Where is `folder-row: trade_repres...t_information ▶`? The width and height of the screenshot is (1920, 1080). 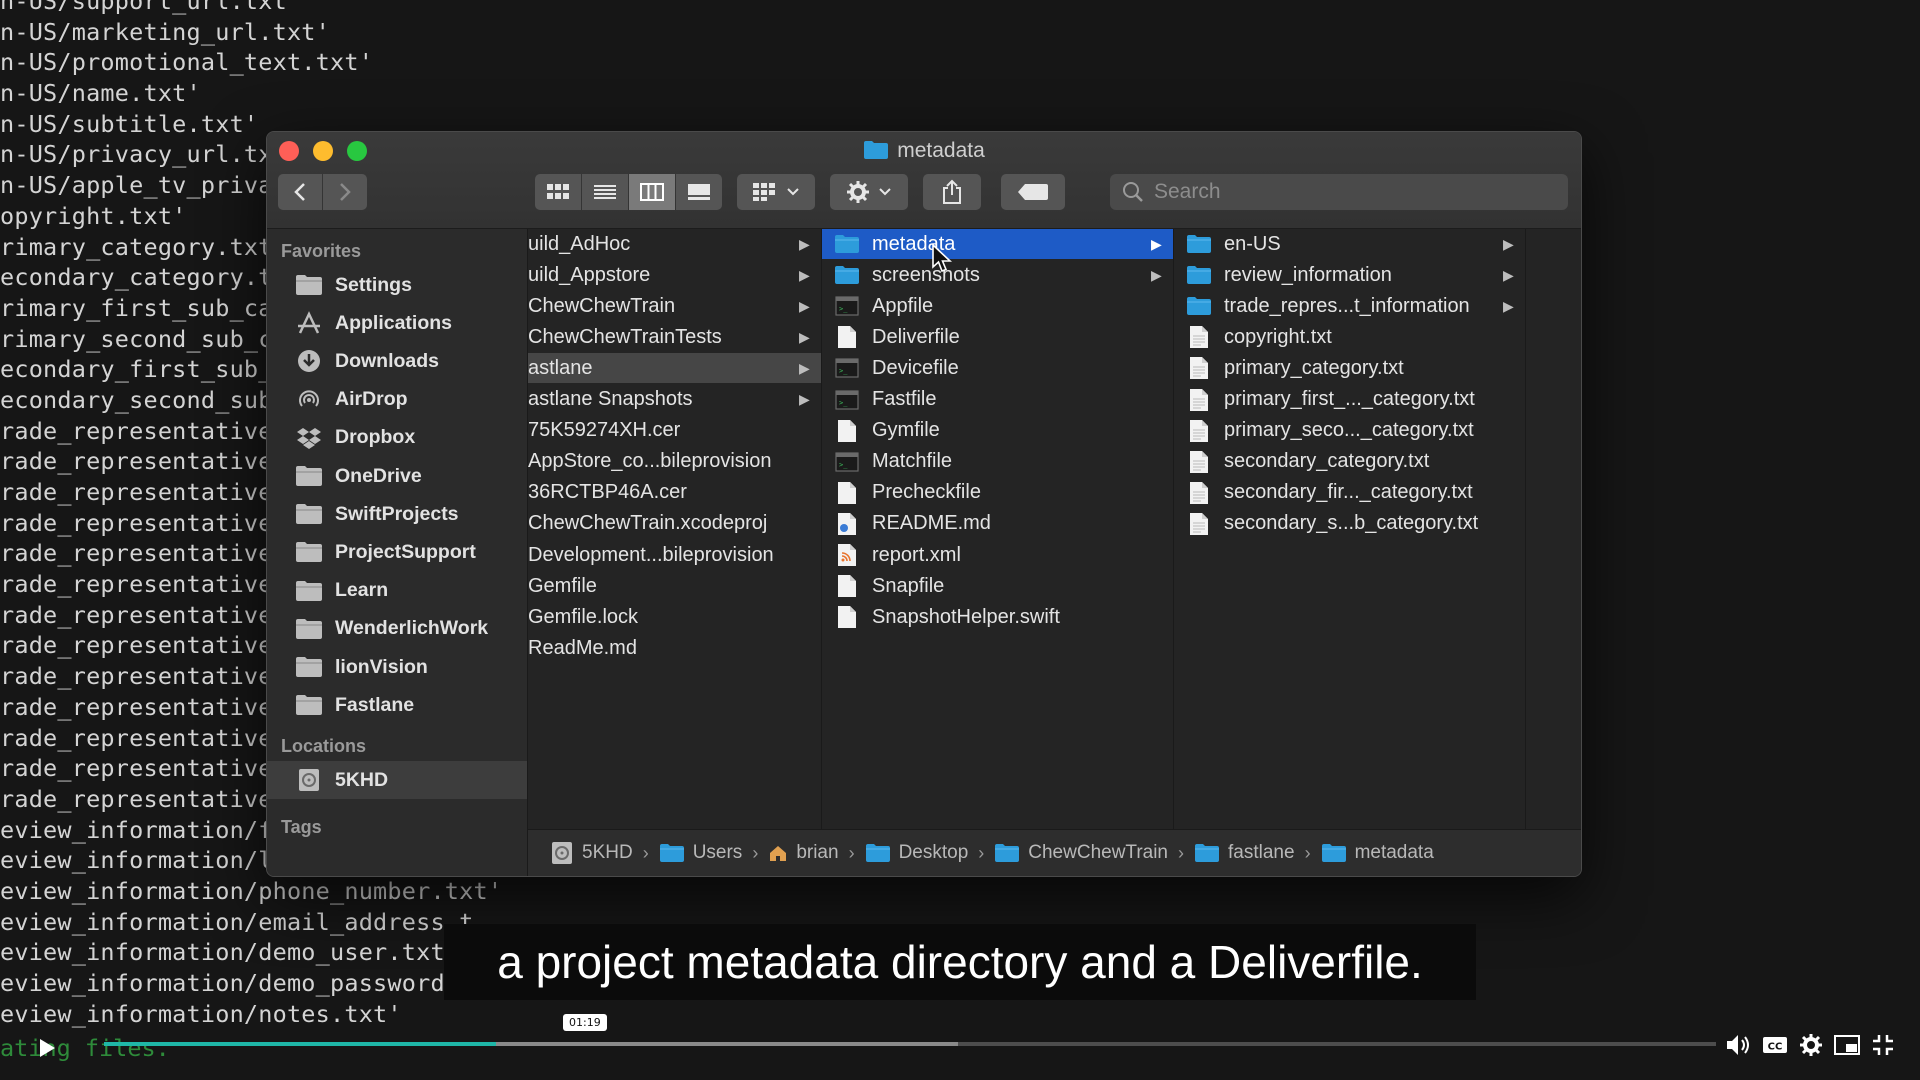
folder-row: trade_repres...t_information ▶ is located at coordinates (1349, 306).